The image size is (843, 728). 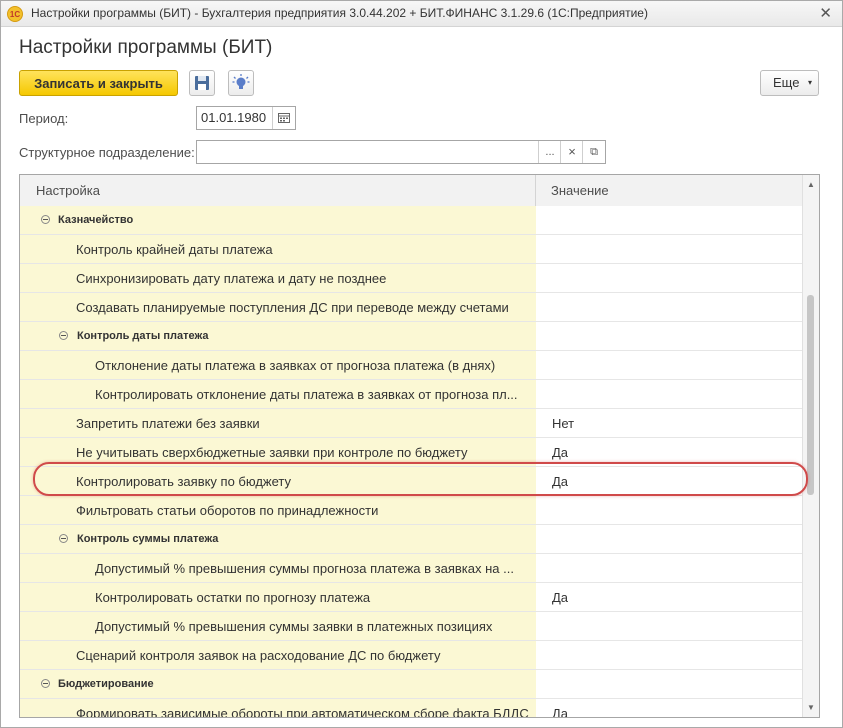 I want to click on division-field: ... × ⧉, so click(x=401, y=152).